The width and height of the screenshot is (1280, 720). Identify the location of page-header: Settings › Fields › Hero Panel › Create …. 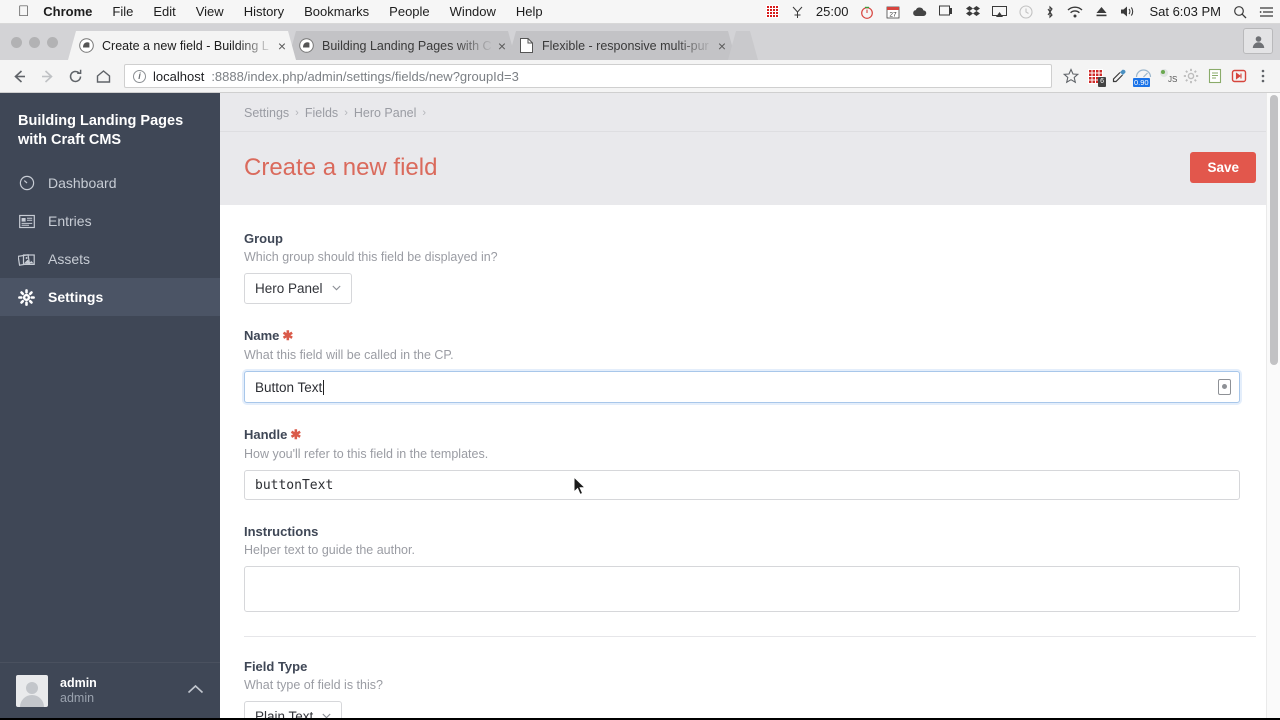
(750, 149).